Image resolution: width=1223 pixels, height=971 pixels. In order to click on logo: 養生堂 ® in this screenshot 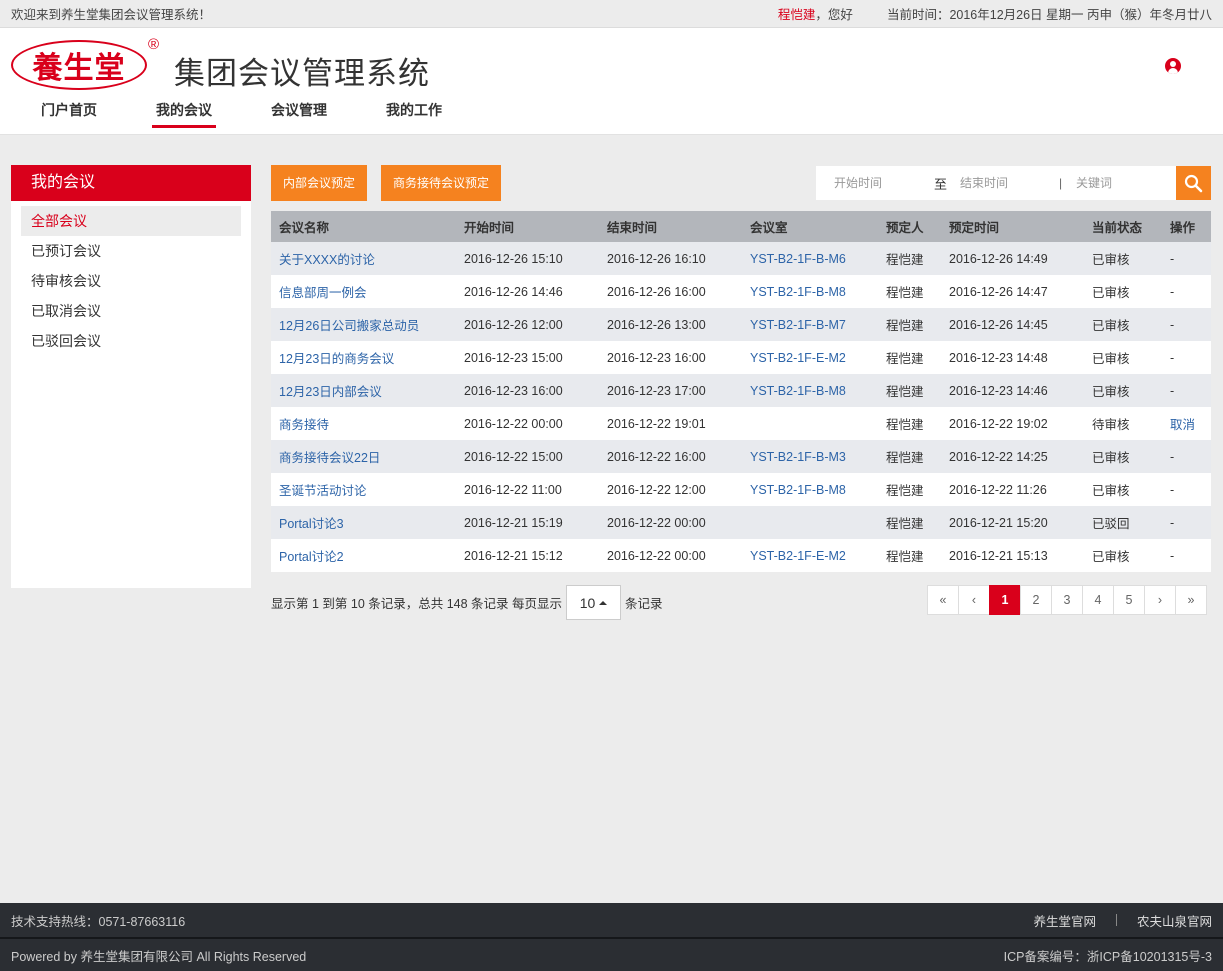, I will do `click(85, 65)`.